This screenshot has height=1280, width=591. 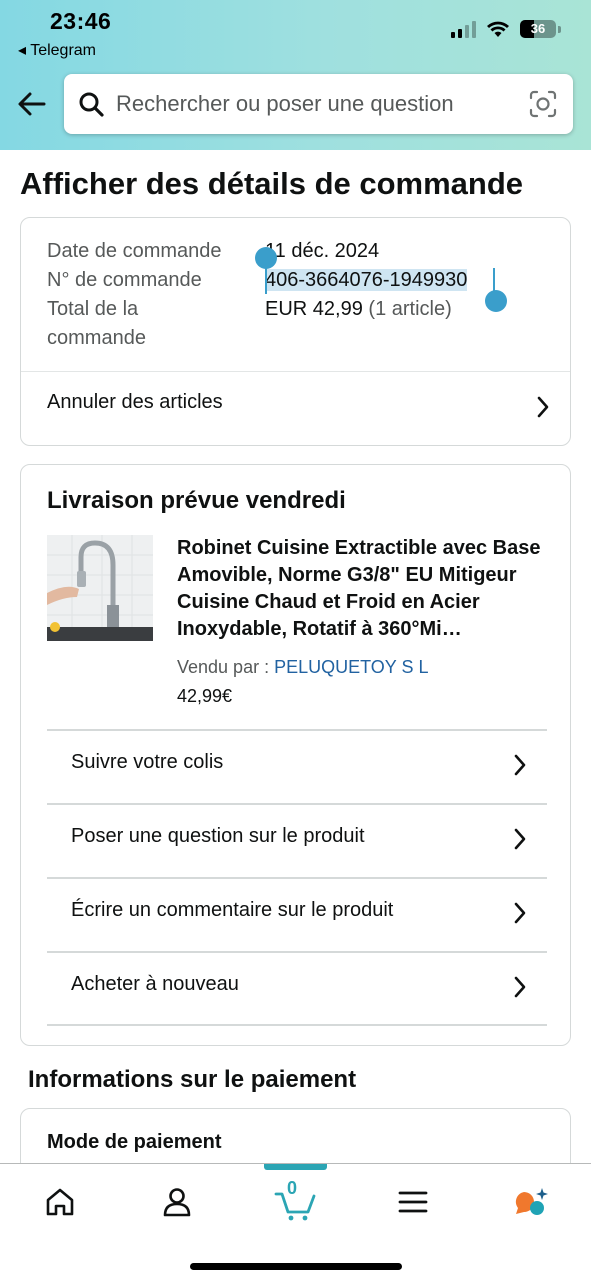 I want to click on home-indicator, so click(x=296, y=1266).